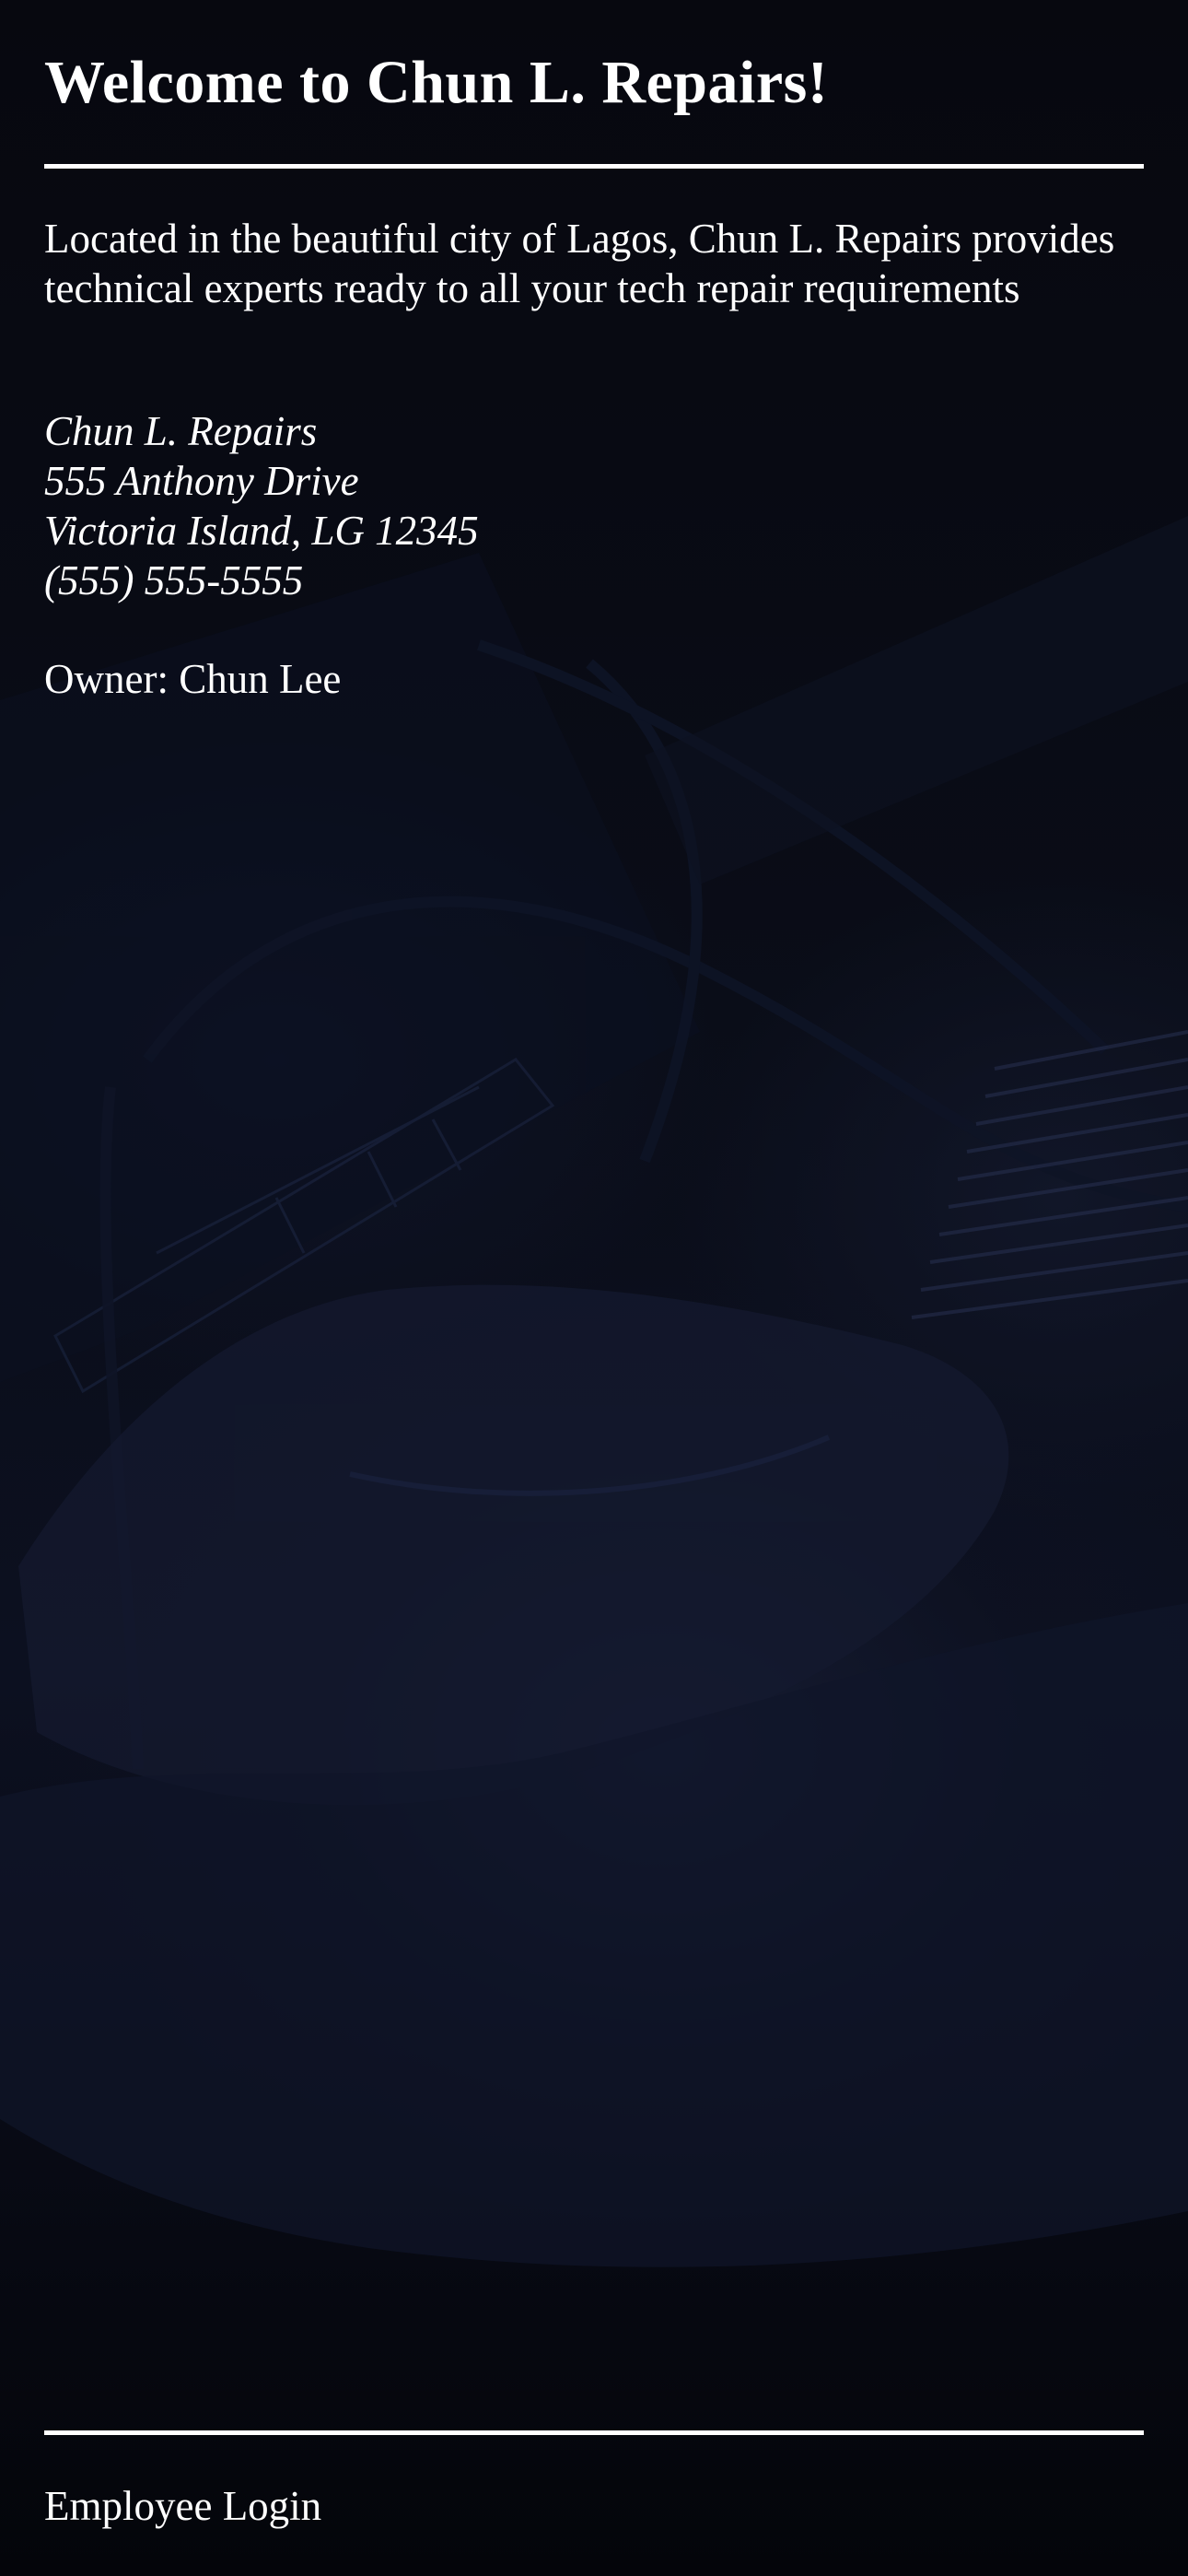 This screenshot has width=1188, height=2576. What do you see at coordinates (436, 82) in the screenshot?
I see `page-title: Welcome to Chun L. Repairs!` at bounding box center [436, 82].